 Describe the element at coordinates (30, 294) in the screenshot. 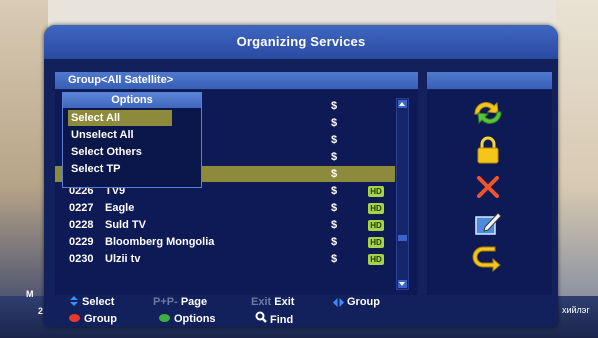

I see `background-text-left: M` at that location.